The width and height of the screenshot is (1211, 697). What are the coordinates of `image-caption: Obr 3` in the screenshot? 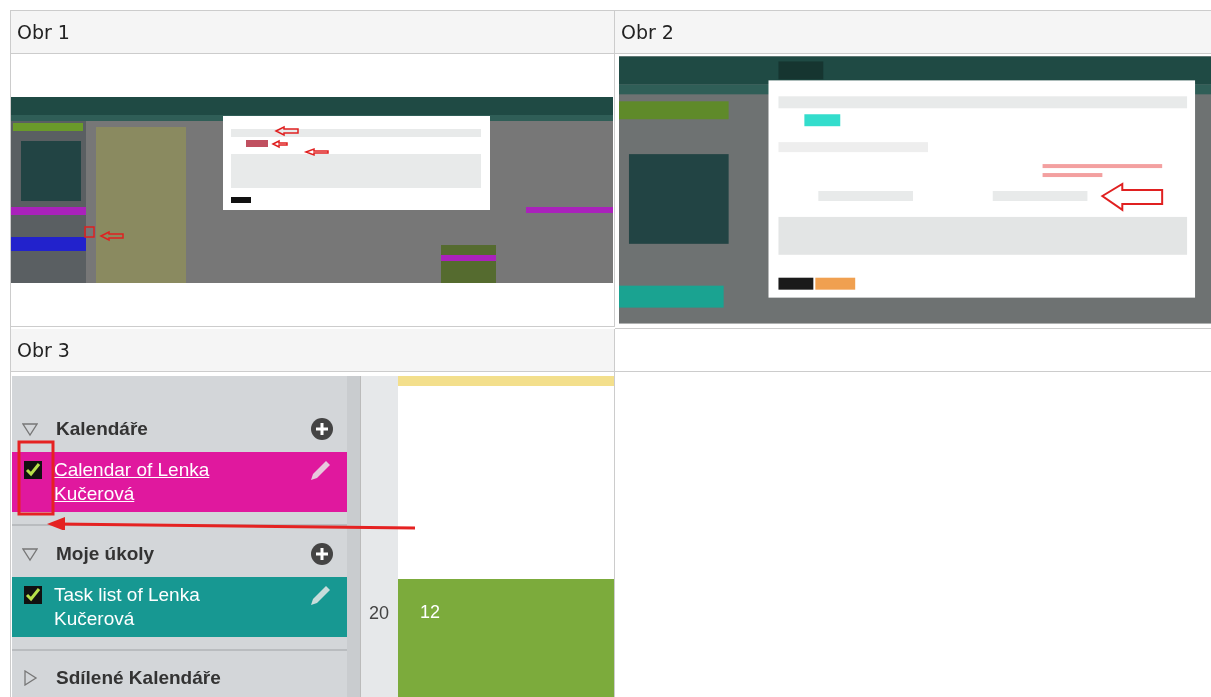 It's located at (43, 350).